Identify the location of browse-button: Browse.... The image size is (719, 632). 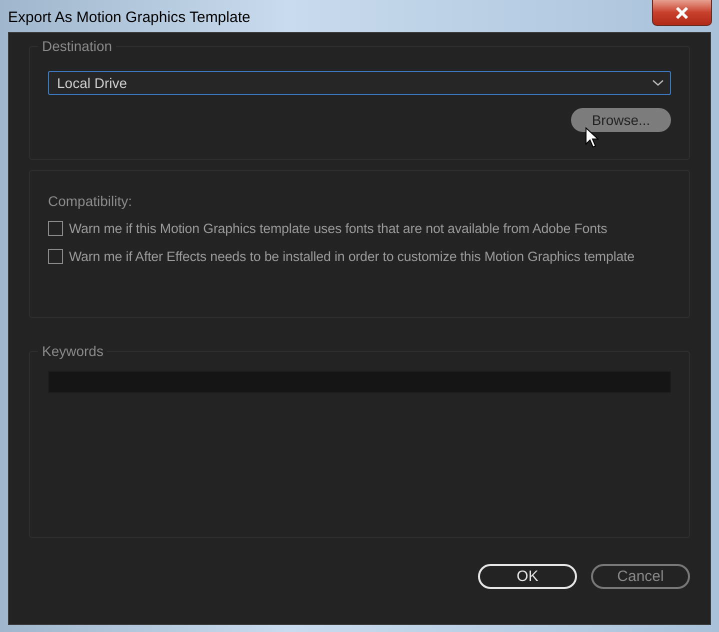
(621, 120).